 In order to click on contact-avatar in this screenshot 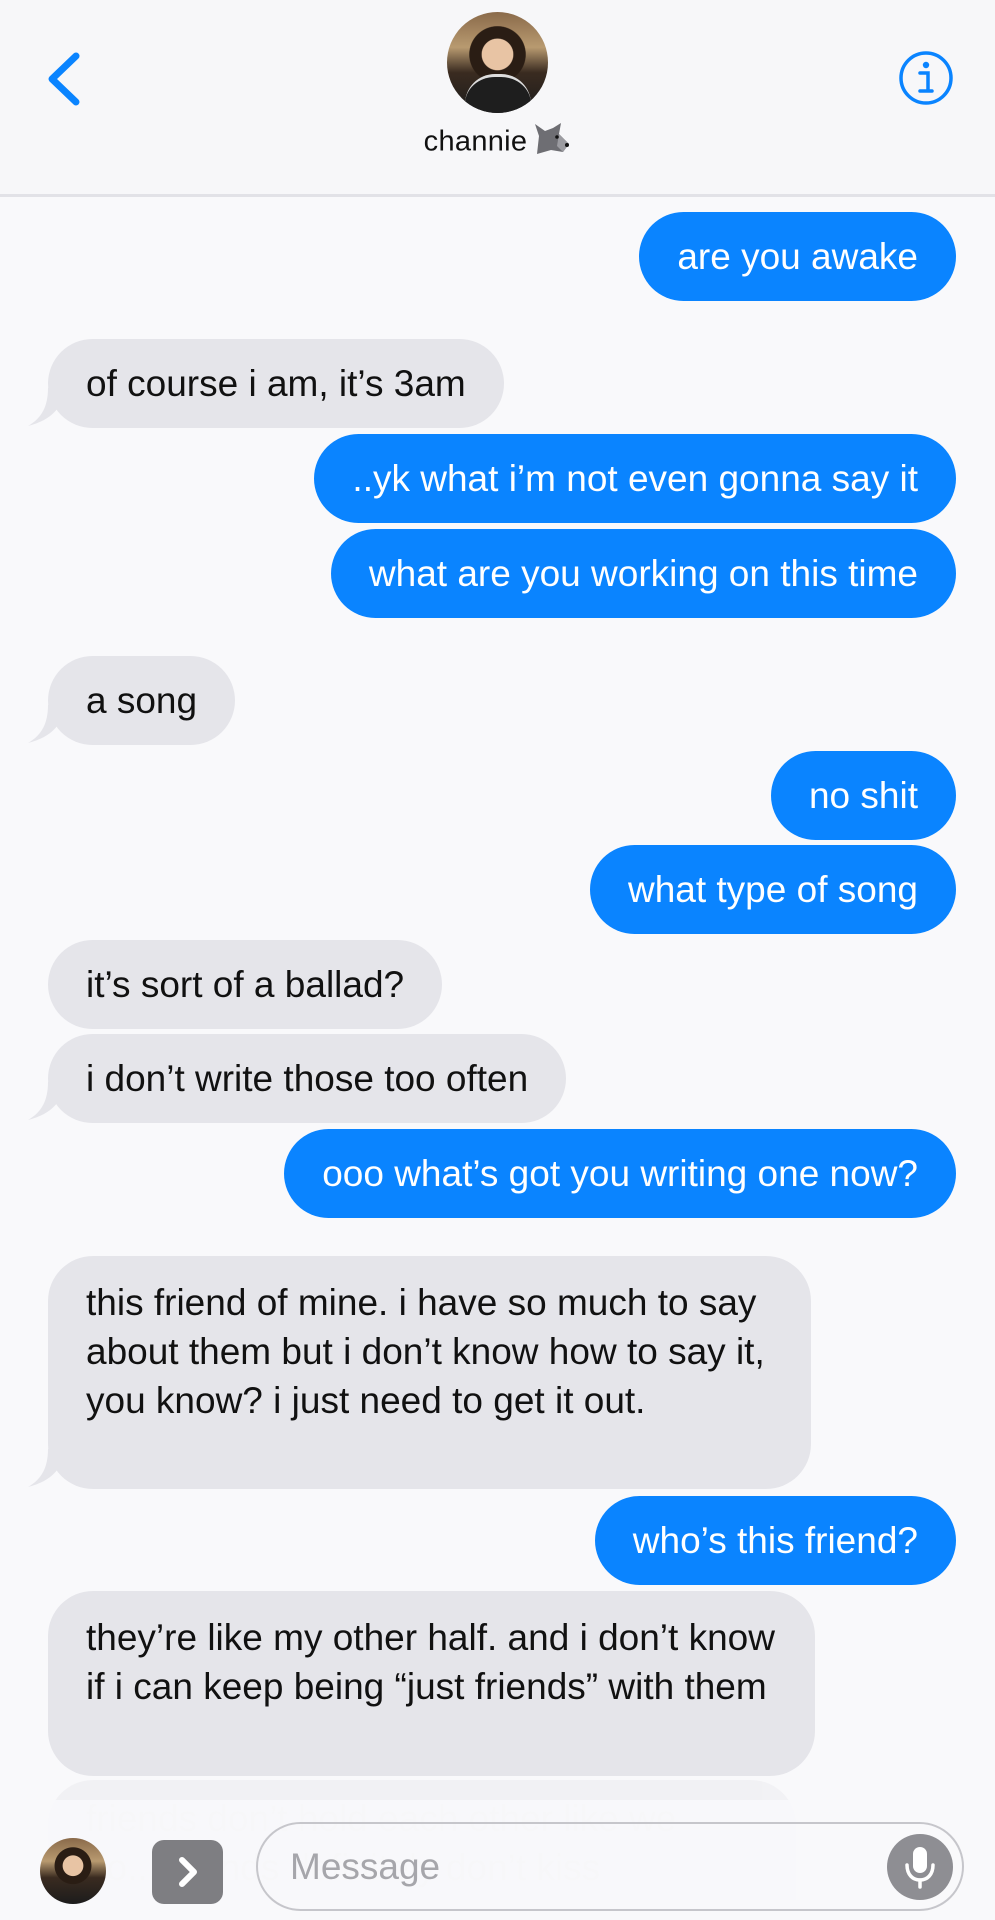, I will do `click(497, 62)`.